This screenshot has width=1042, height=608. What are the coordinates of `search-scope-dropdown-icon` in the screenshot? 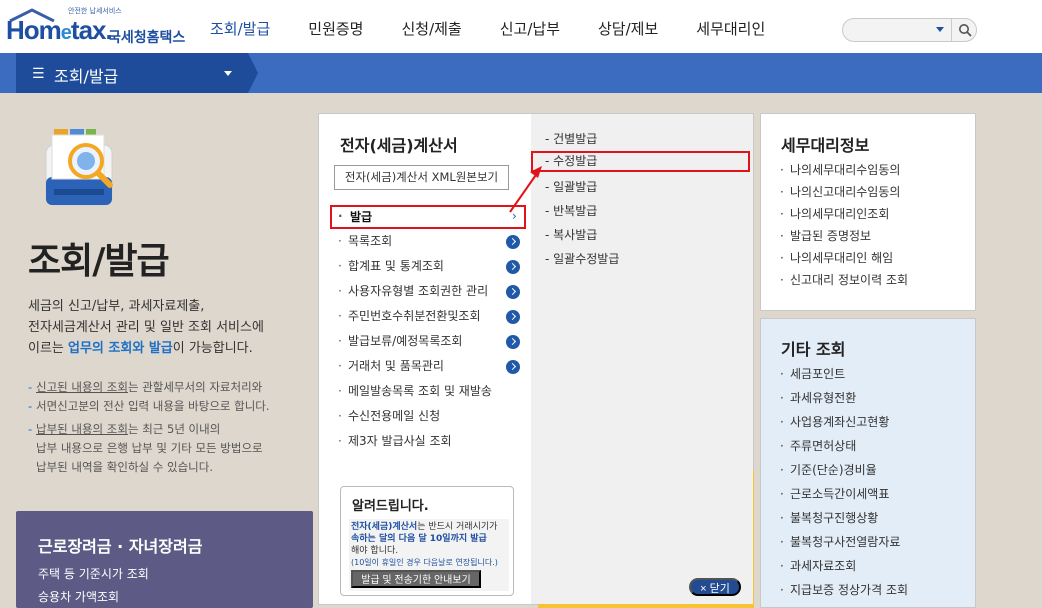 It's located at (940, 29).